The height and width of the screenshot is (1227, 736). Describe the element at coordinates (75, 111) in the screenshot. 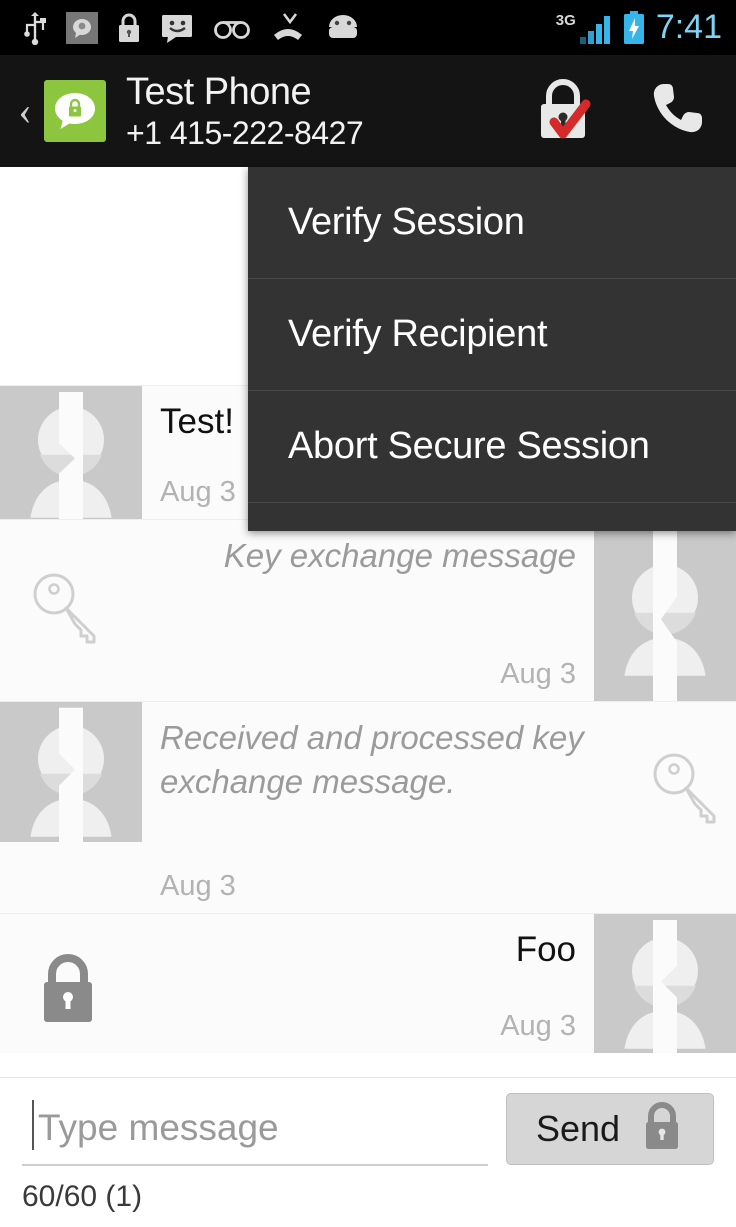

I see `textsecure-lock-bubble-icon` at that location.